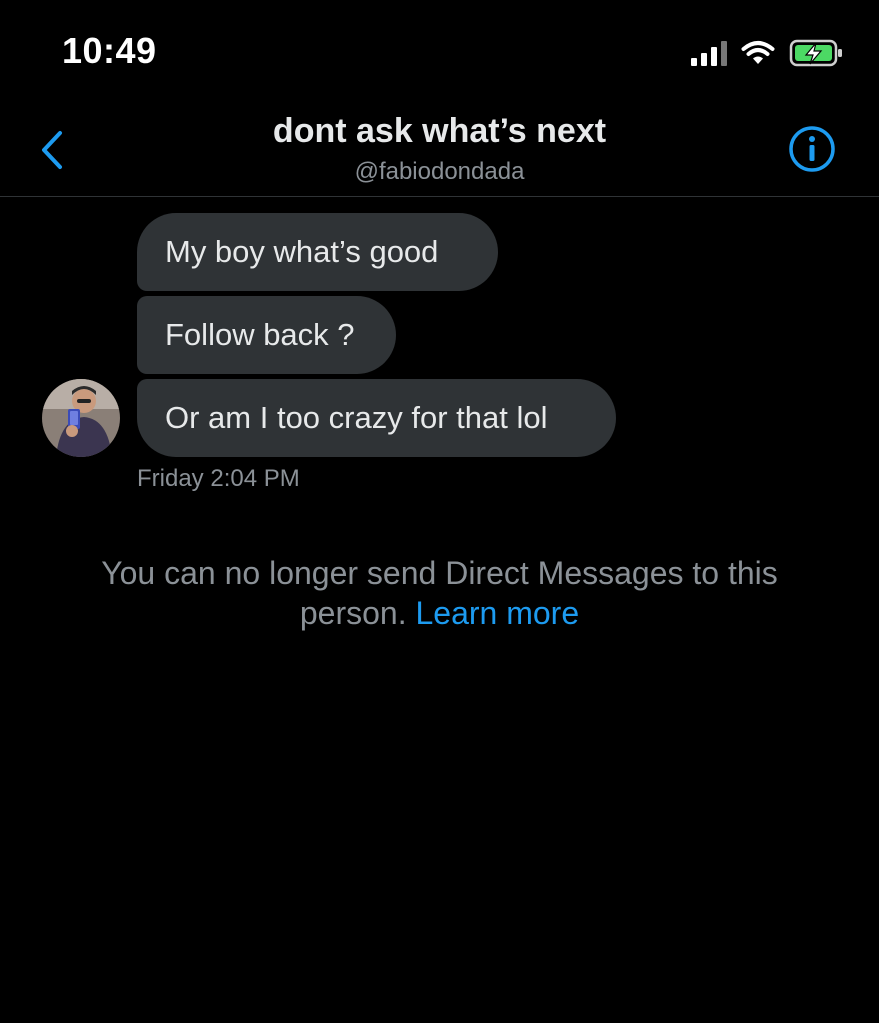 This screenshot has height=1023, width=879. I want to click on learn-more-link: Learn more, so click(497, 613).